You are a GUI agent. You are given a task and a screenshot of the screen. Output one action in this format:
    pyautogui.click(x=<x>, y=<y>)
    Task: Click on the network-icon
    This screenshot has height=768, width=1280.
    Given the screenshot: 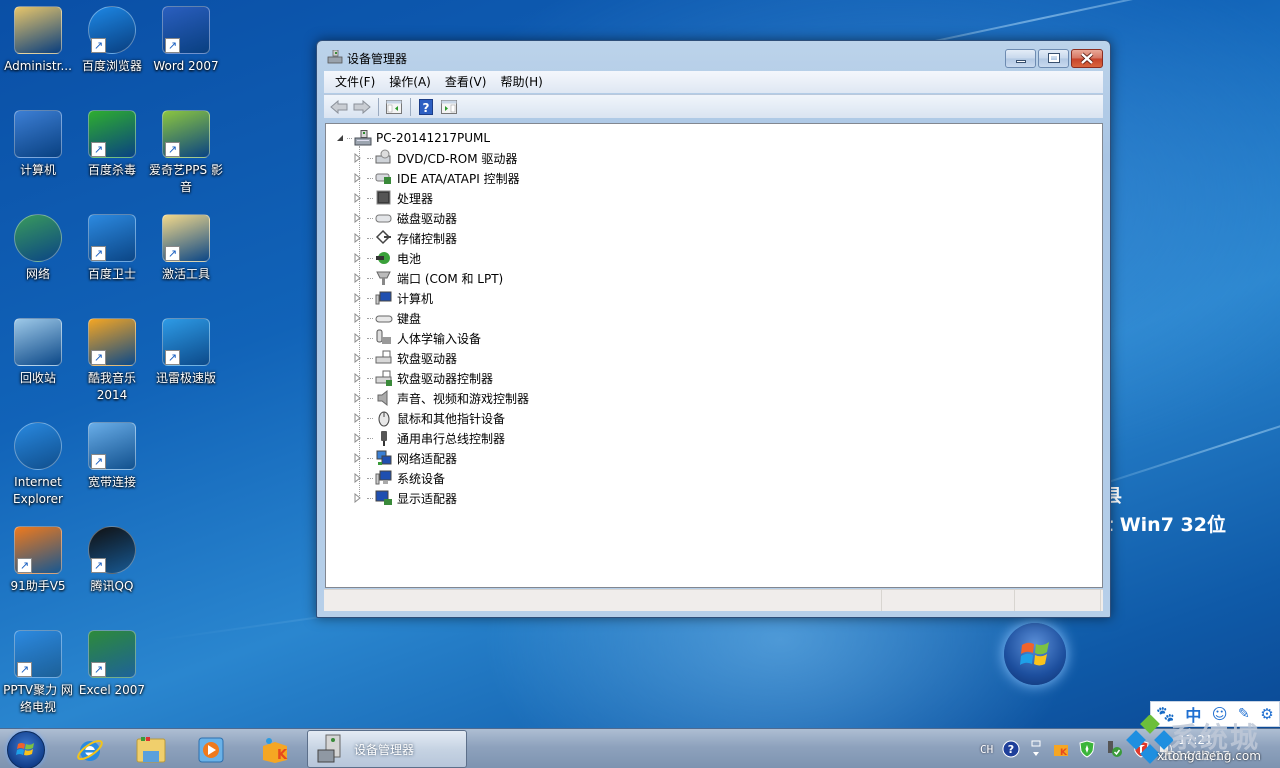 What is the action you would take?
    pyautogui.click(x=38, y=238)
    